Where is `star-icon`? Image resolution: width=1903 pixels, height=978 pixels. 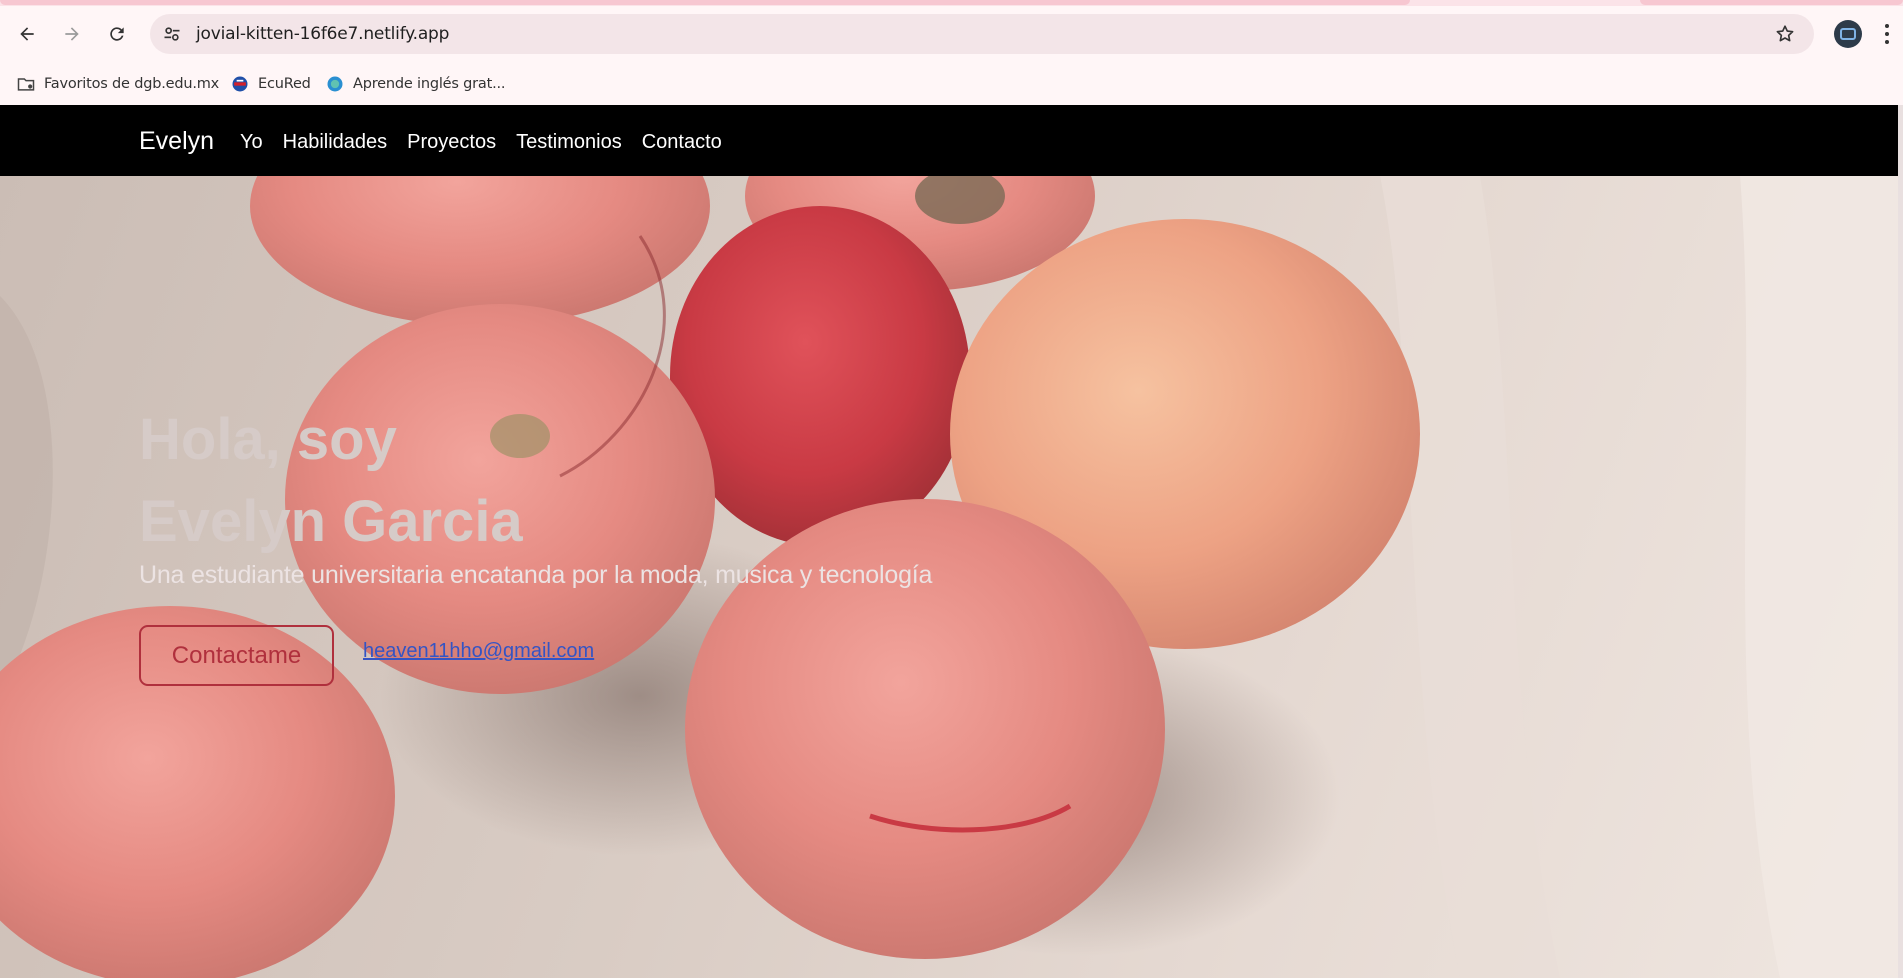 star-icon is located at coordinates (1785, 34).